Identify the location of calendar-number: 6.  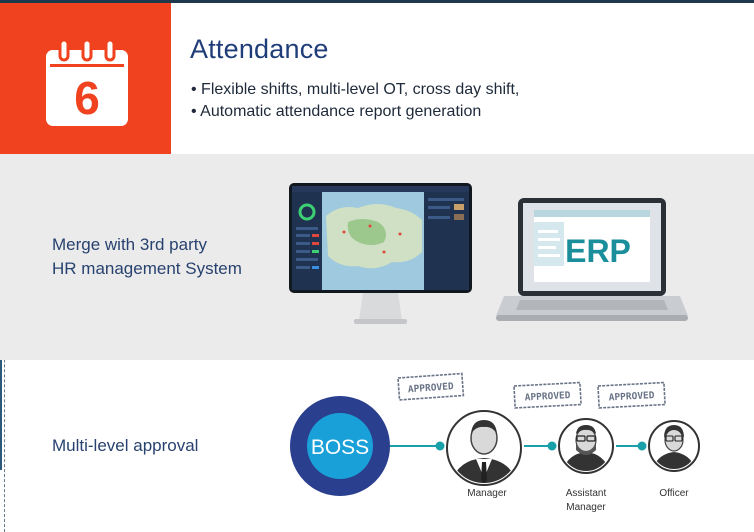
(87, 98).